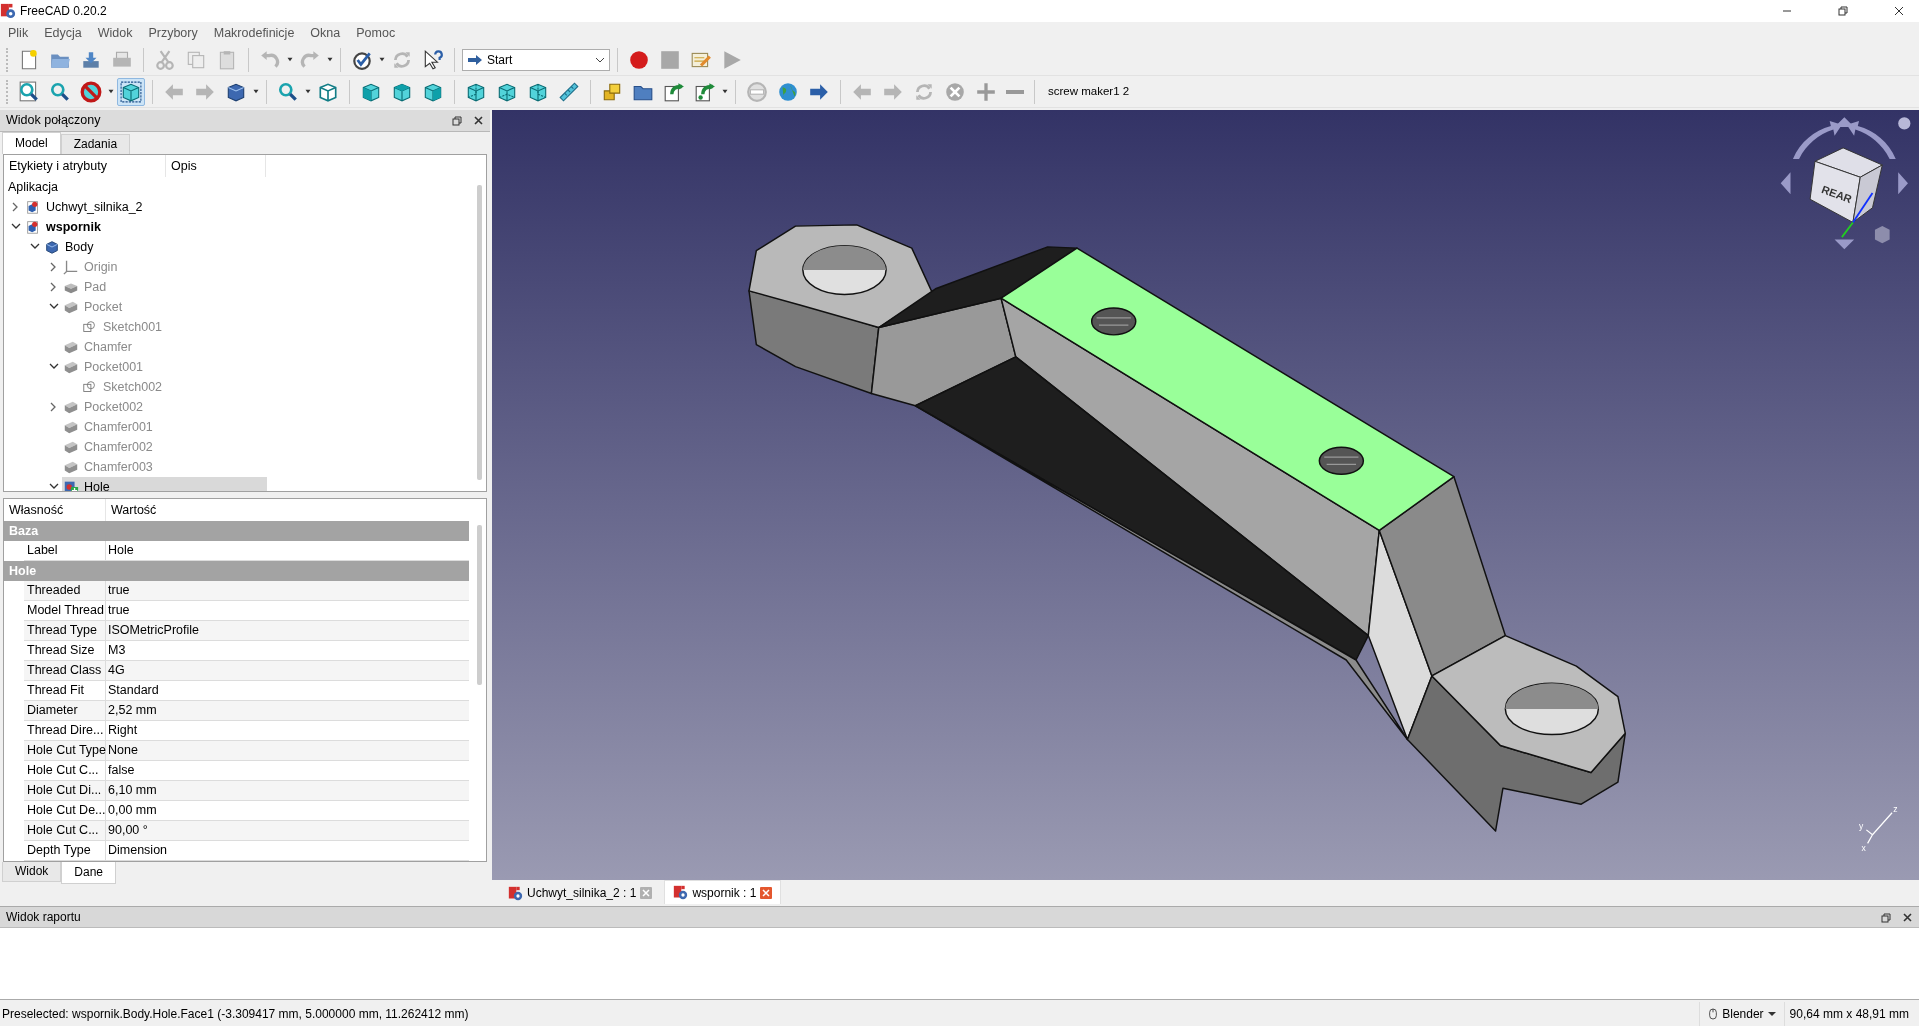 This screenshot has height=1026, width=1919. Describe the element at coordinates (287, 711) in the screenshot. I see `property-value: 2,52 mm` at that location.